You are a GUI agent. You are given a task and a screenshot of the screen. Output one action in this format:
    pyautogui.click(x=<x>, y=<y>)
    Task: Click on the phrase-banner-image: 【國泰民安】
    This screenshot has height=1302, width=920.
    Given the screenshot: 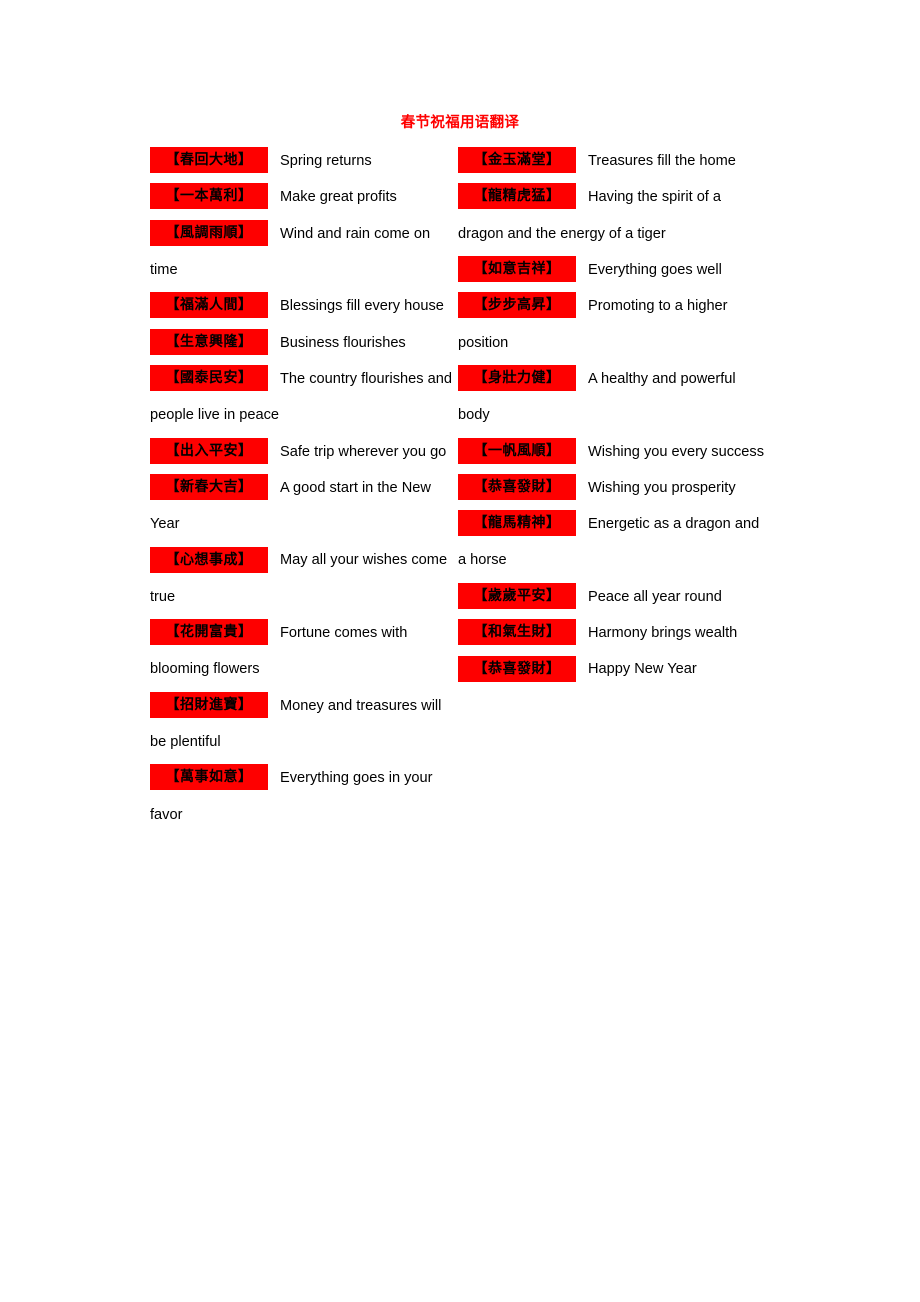 What is the action you would take?
    pyautogui.click(x=209, y=378)
    